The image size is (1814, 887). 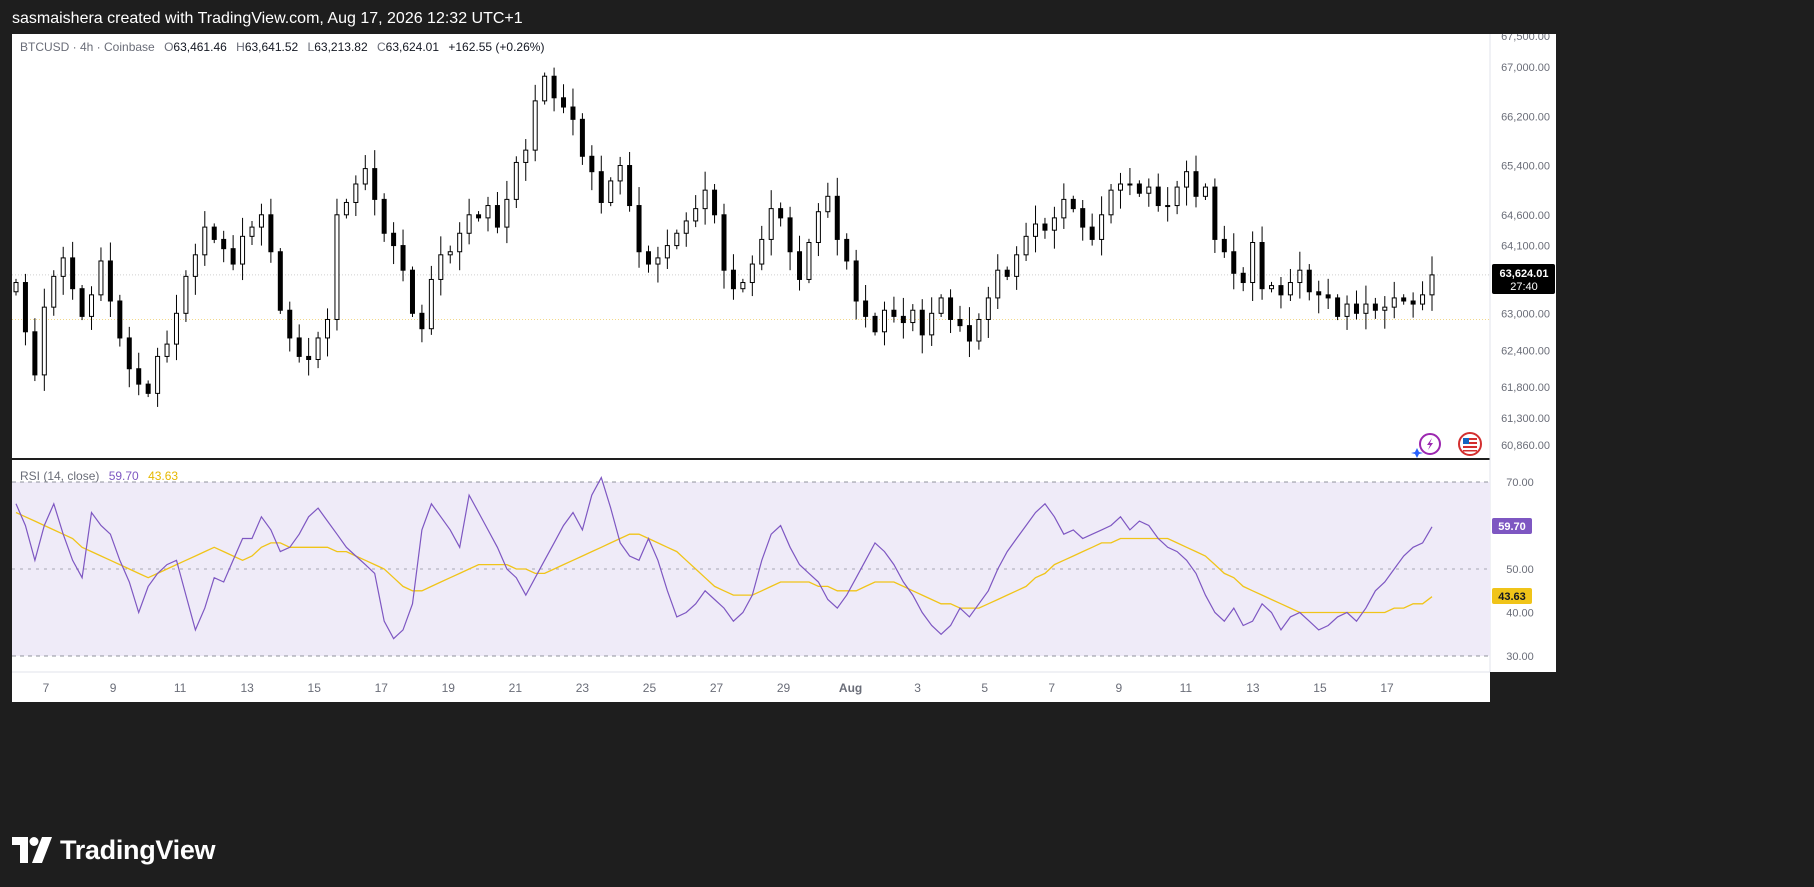 What do you see at coordinates (718, 688) in the screenshot?
I see `time-axis-ticks: 7 9 11 13 15 17 19 21 23 25 27 29 Aug 3 5 7 9 11 13 15 17` at bounding box center [718, 688].